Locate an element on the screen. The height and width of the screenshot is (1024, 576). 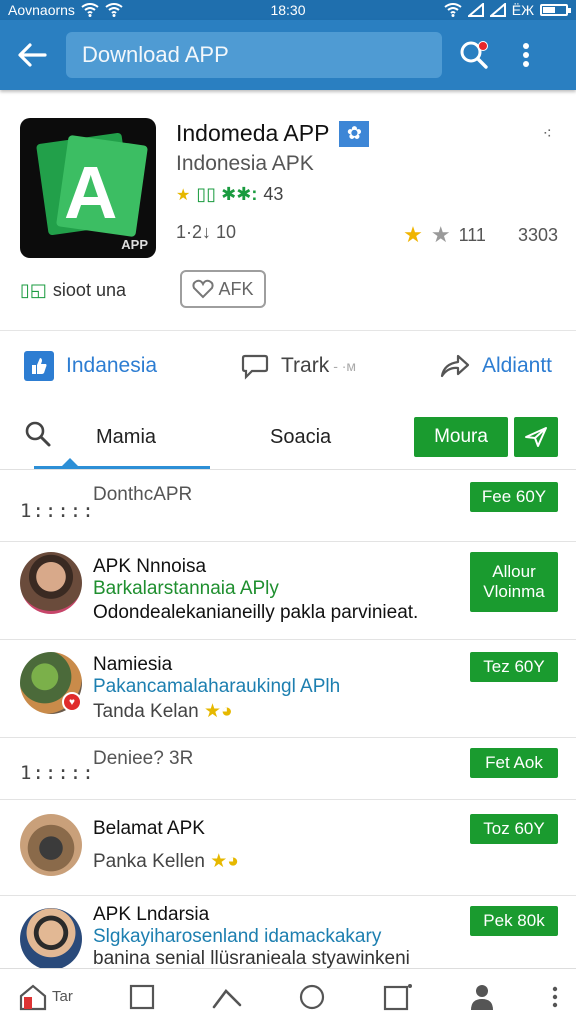
list-item: 1::::: DonthcAPR Fee 60Y is located at coordinates (288, 506).